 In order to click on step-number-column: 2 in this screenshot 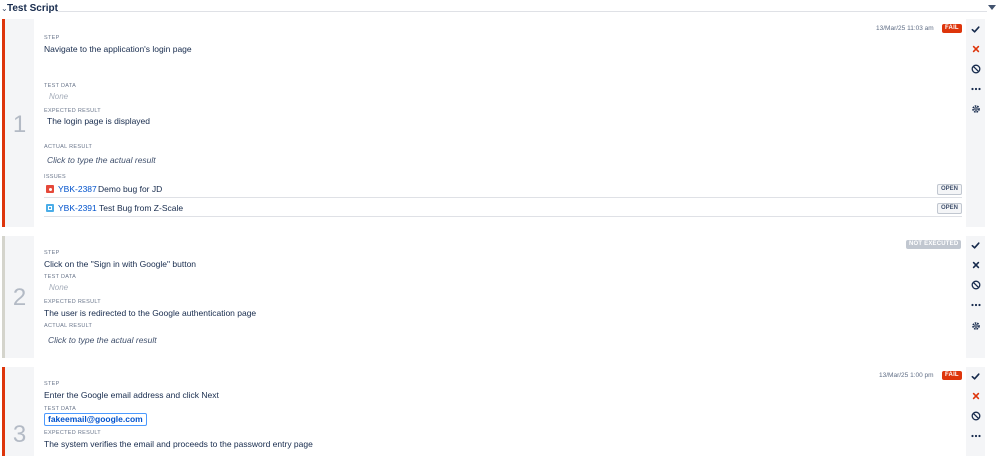, I will do `click(19, 297)`.